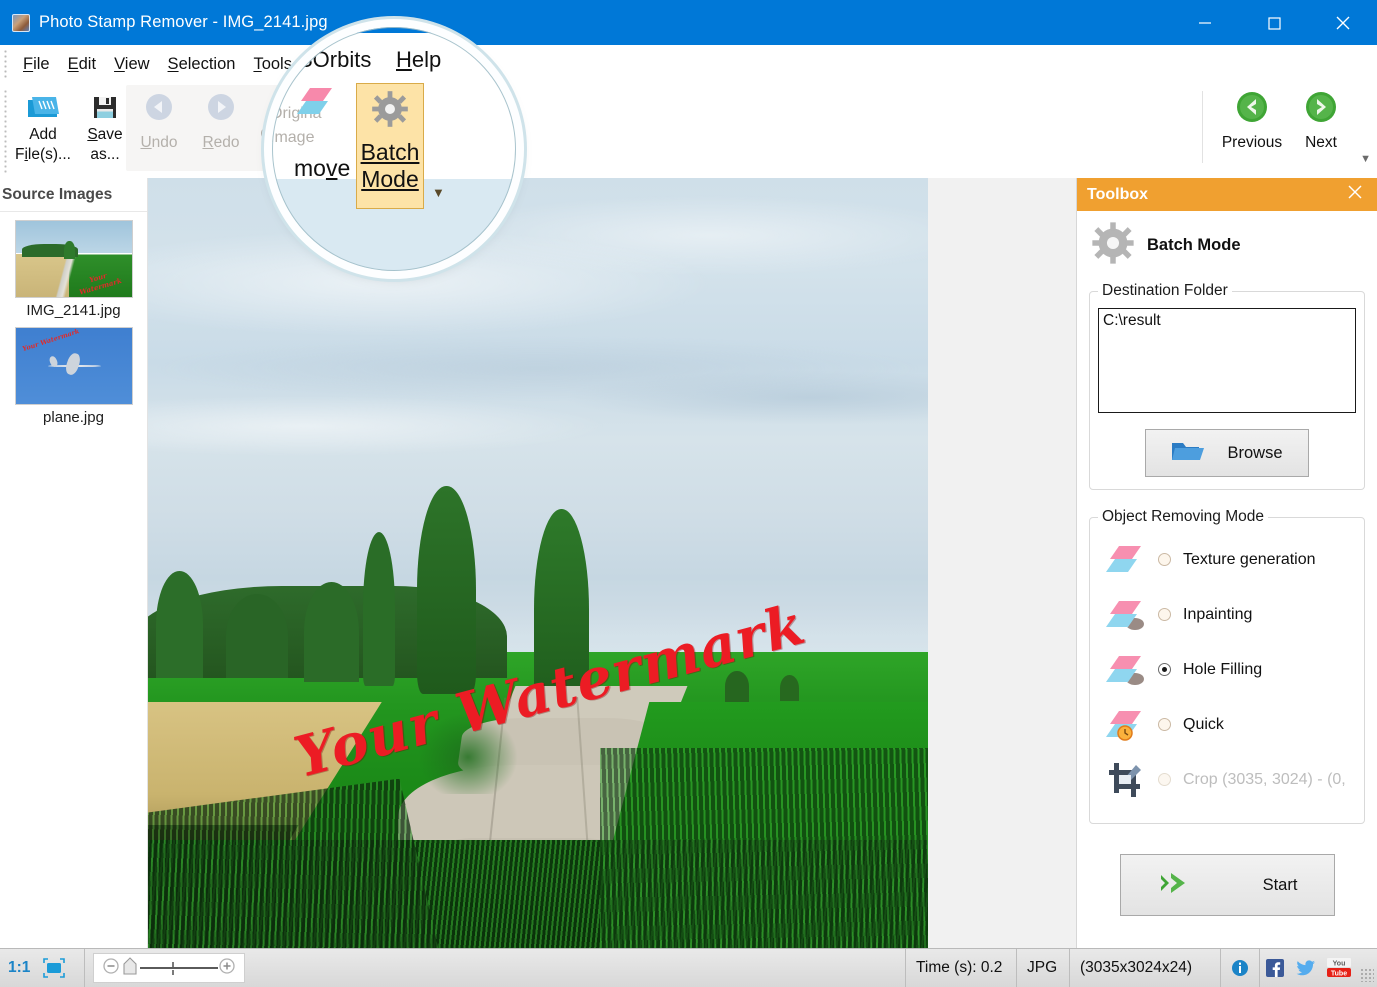  I want to click on destination-folder-legend: Destination Folder, so click(1165, 290).